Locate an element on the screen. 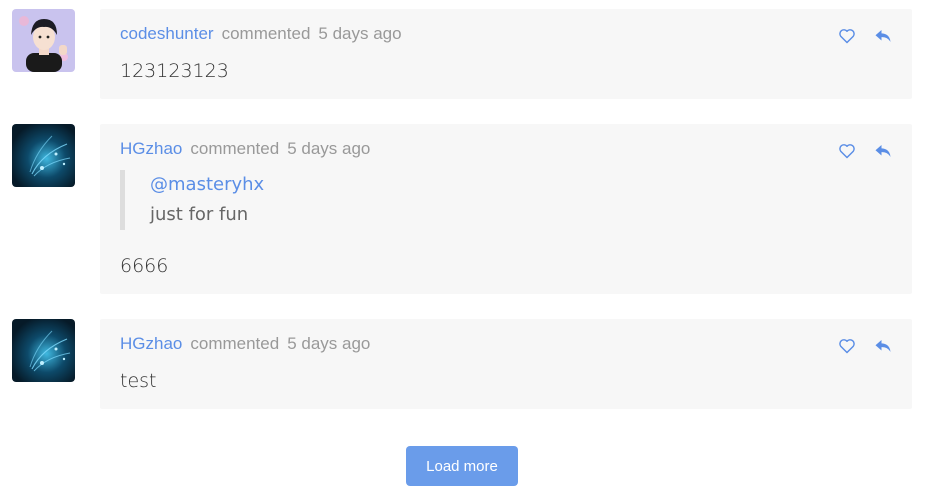  comment-author-link: codeshunter is located at coordinates (167, 33).